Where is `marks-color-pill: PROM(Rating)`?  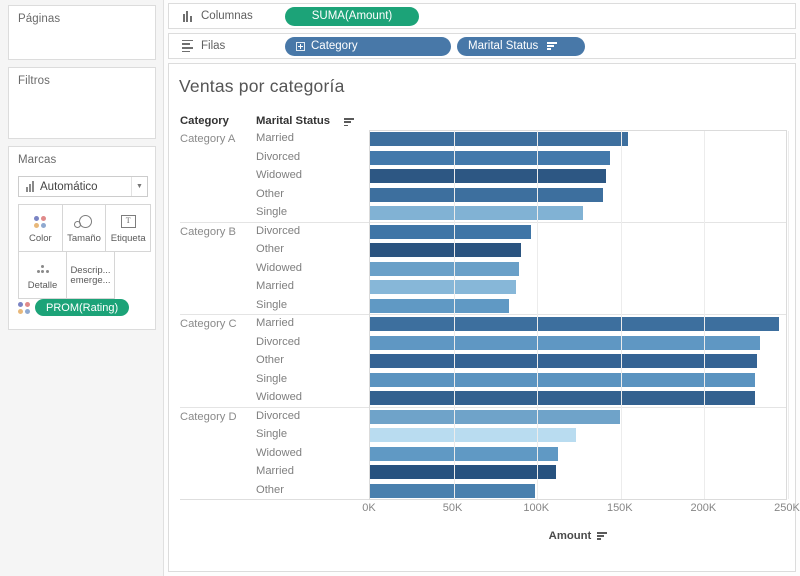
marks-color-pill: PROM(Rating) is located at coordinates (82, 307).